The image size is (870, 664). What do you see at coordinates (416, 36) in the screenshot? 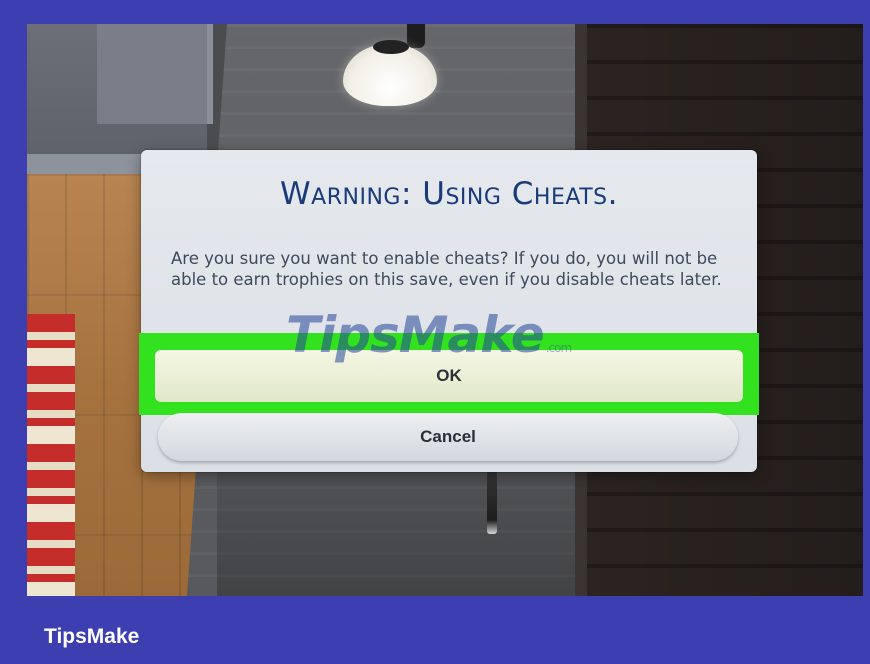
I see `lamp-cord` at bounding box center [416, 36].